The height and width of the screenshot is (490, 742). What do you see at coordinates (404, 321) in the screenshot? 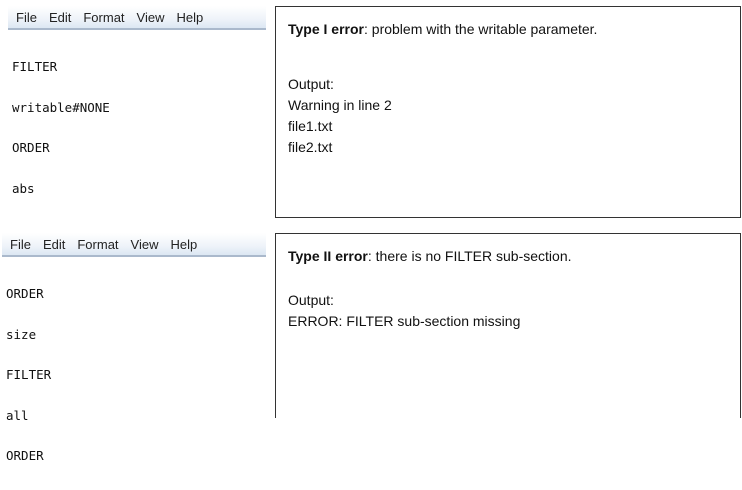
I see `output-line: ERROR: FILTER sub-section missing` at bounding box center [404, 321].